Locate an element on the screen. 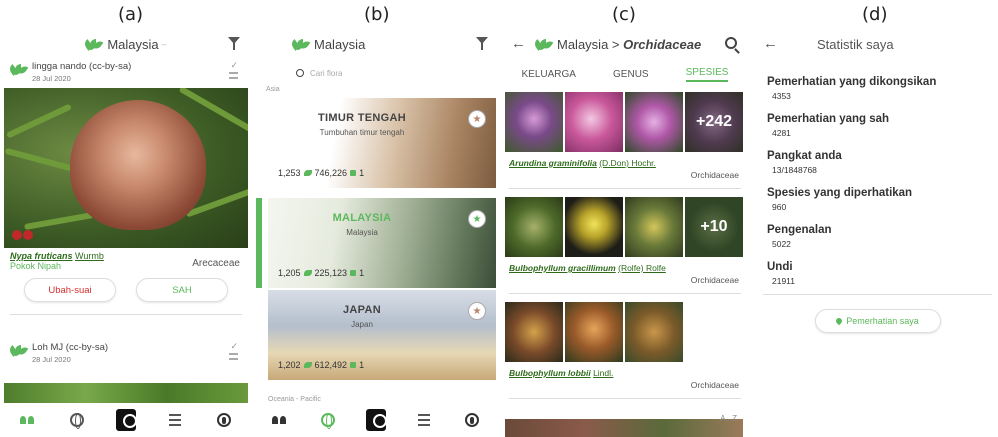 This screenshot has width=998, height=437. observer-name: lingga nando (cc-by-sa) is located at coordinates (140, 65).